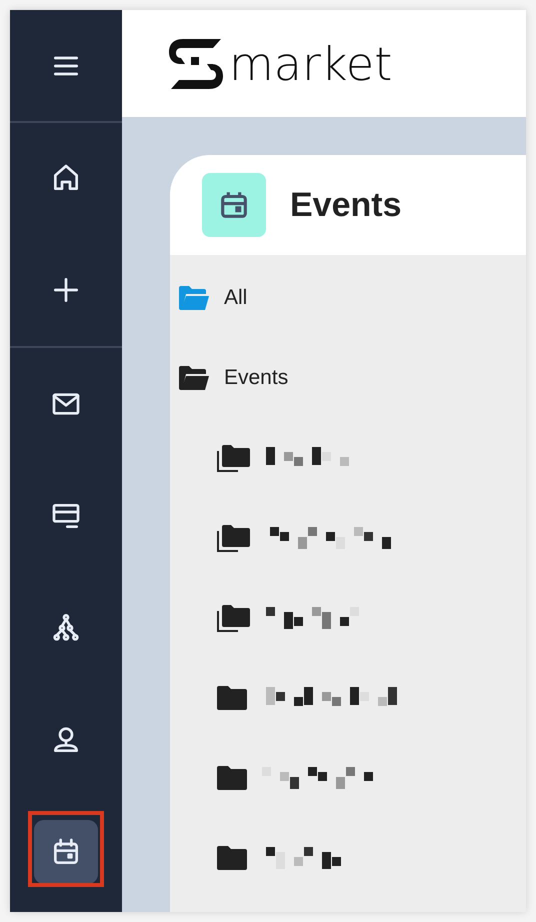  I want to click on tree-label: All, so click(236, 298).